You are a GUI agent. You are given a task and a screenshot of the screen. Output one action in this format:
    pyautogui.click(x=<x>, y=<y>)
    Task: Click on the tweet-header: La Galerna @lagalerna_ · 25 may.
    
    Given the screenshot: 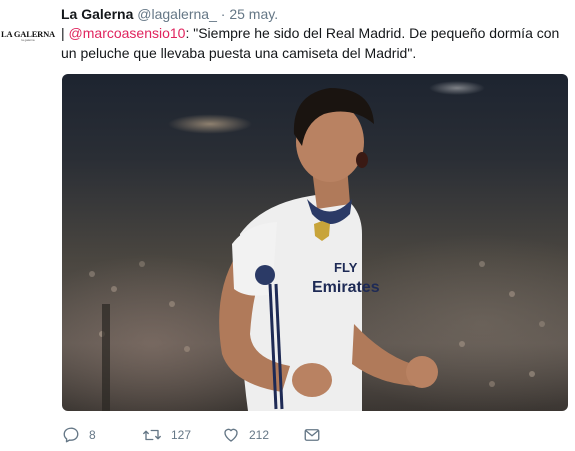 What is the action you would take?
    pyautogui.click(x=169, y=14)
    